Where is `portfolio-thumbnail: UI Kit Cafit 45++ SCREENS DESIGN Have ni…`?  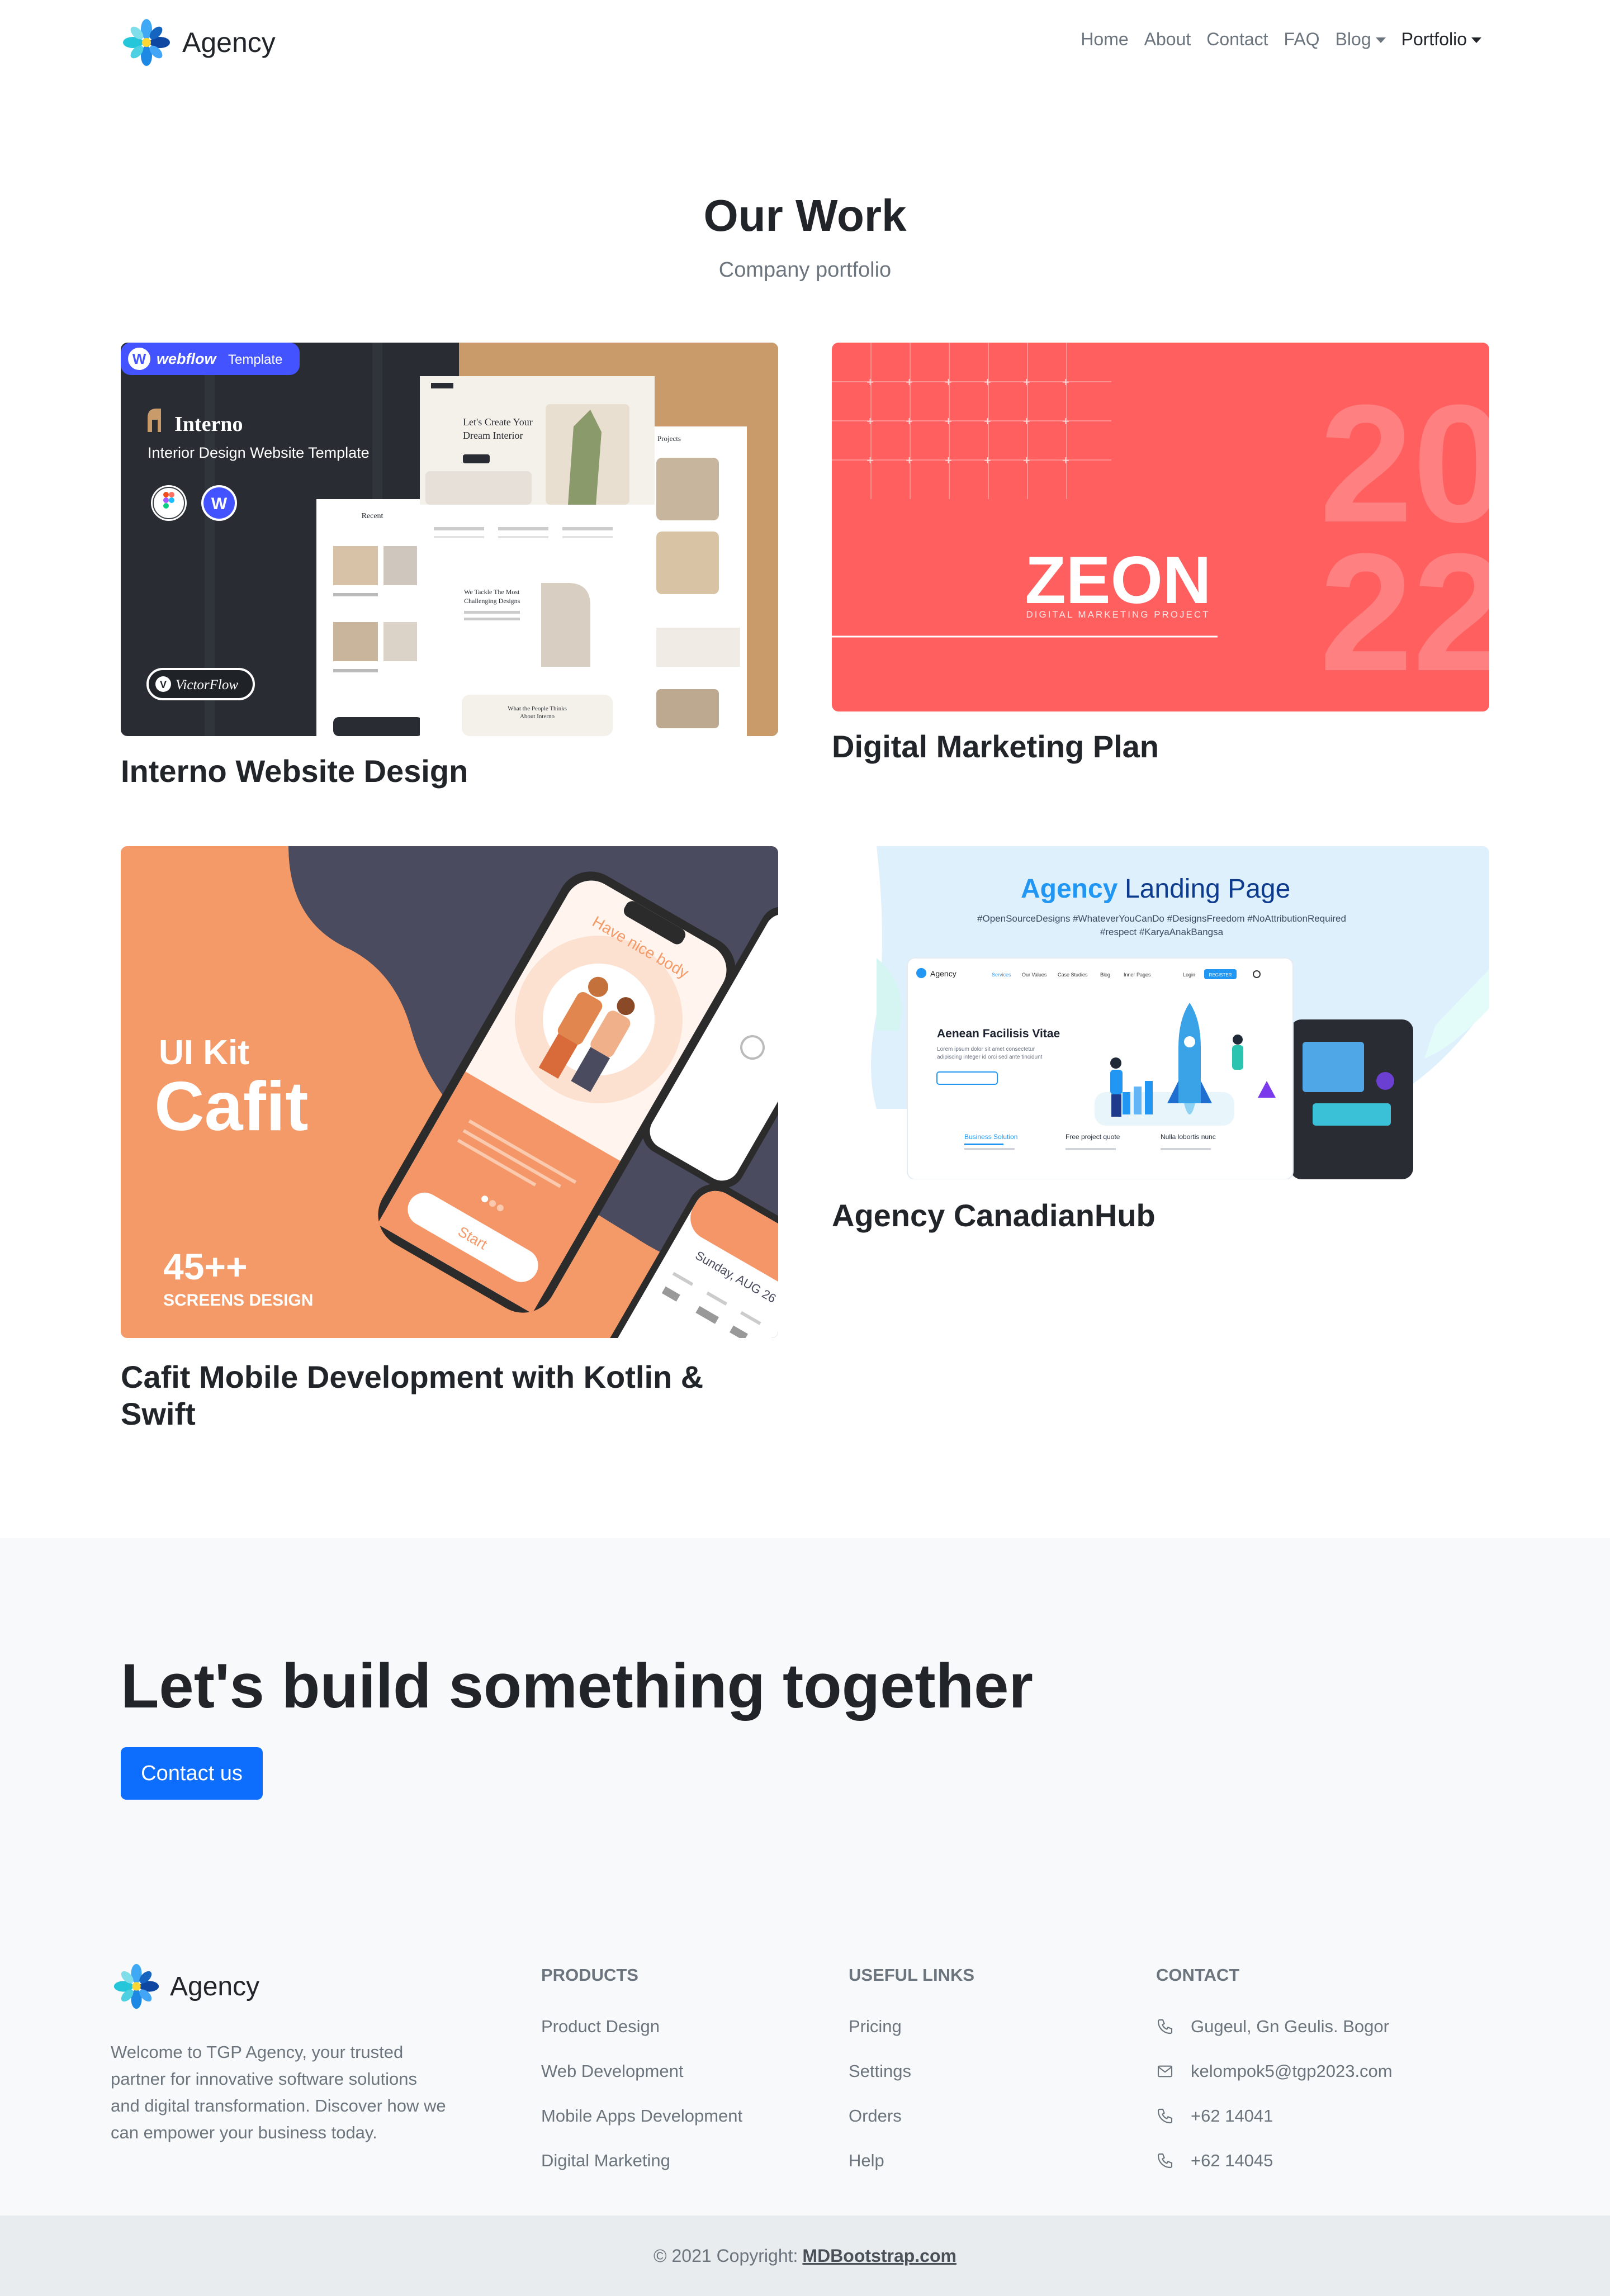
portfolio-thumbnail: UI Kit Cafit 45++ SCREENS DESIGN Have ni… is located at coordinates (450, 1092).